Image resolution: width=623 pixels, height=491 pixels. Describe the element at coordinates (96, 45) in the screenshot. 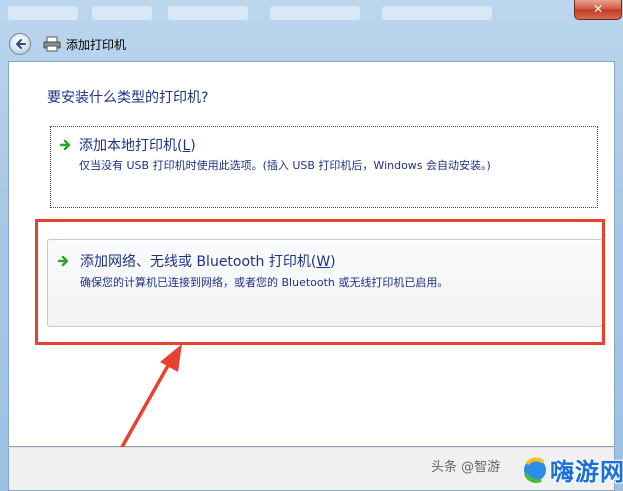

I see `window-title: 添加打印机` at that location.